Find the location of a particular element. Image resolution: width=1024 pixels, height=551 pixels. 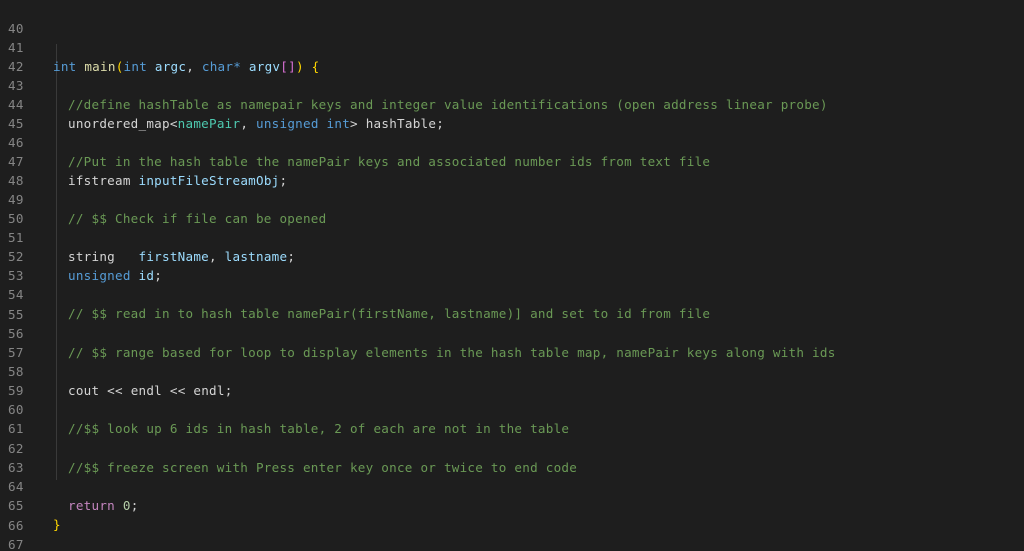

code-line-55: 55 is located at coordinates (512, 304).